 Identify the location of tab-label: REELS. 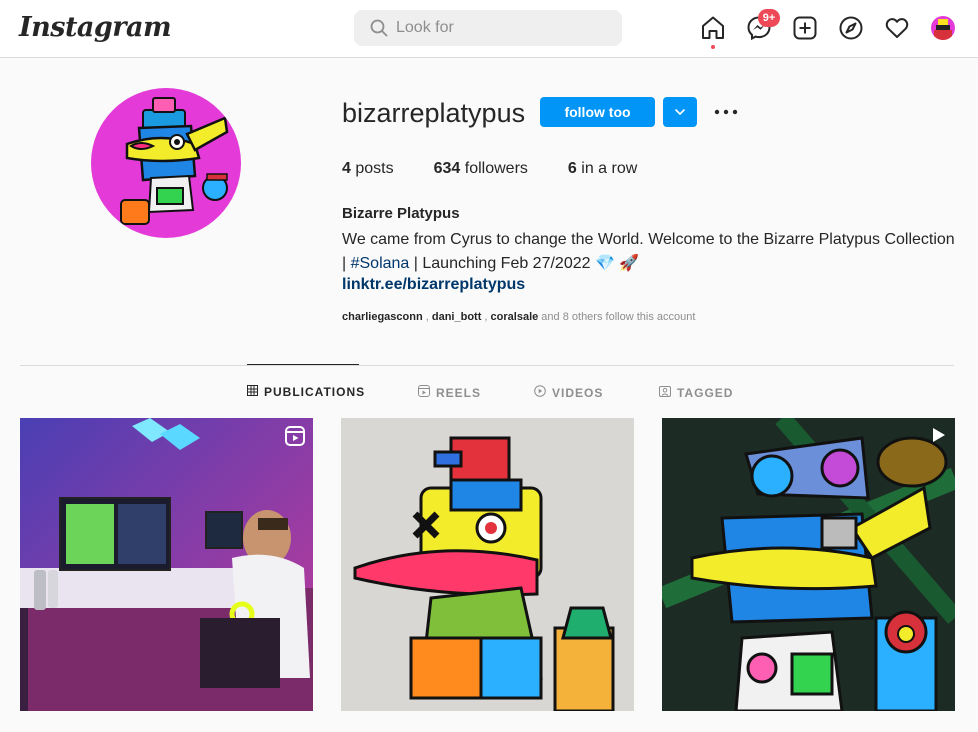
(459, 392).